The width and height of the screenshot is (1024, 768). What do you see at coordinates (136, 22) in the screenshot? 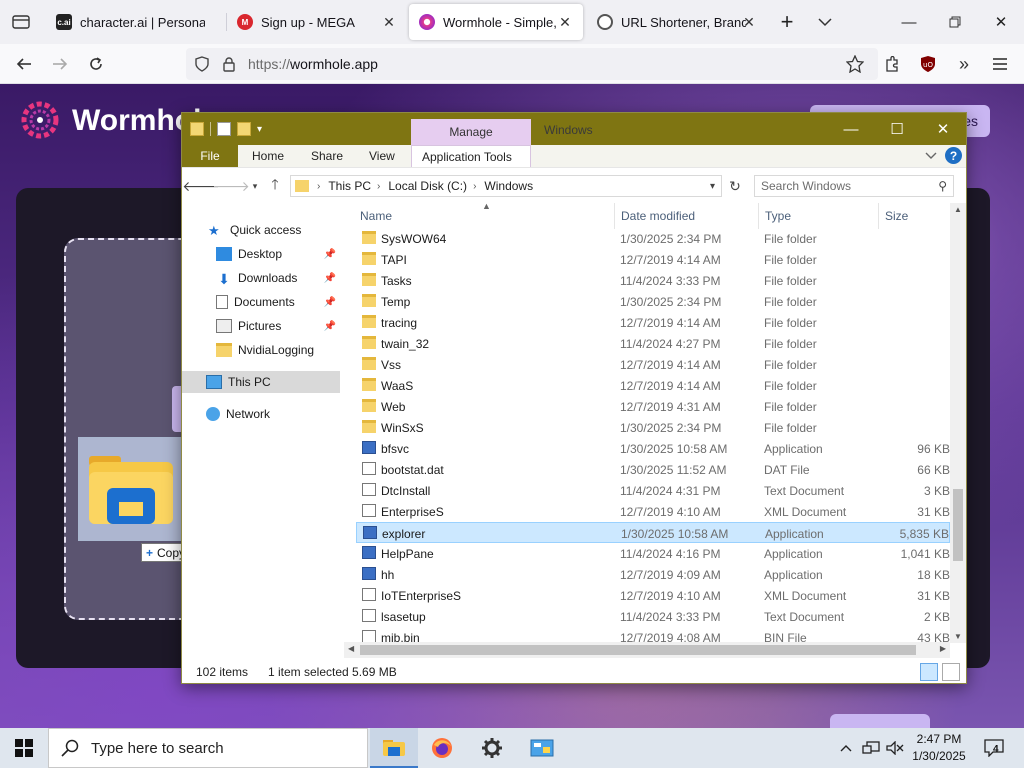
I see `tab-character-ai: c.ai character.ai | Personaliz` at bounding box center [136, 22].